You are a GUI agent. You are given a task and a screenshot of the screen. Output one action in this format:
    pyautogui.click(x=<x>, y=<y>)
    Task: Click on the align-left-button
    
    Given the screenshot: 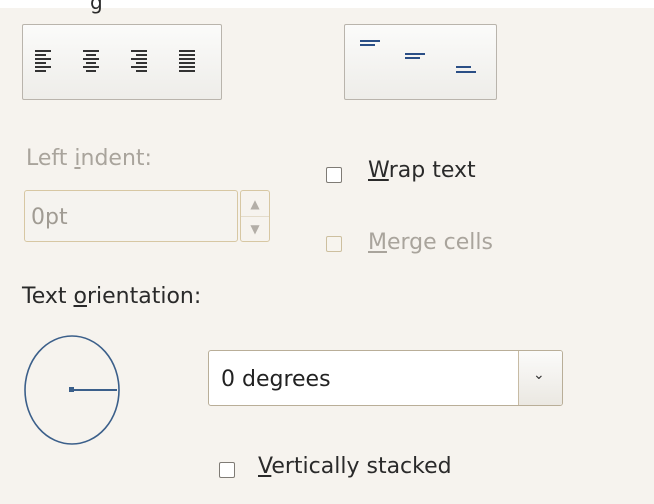 What is the action you would take?
    pyautogui.click(x=43, y=62)
    